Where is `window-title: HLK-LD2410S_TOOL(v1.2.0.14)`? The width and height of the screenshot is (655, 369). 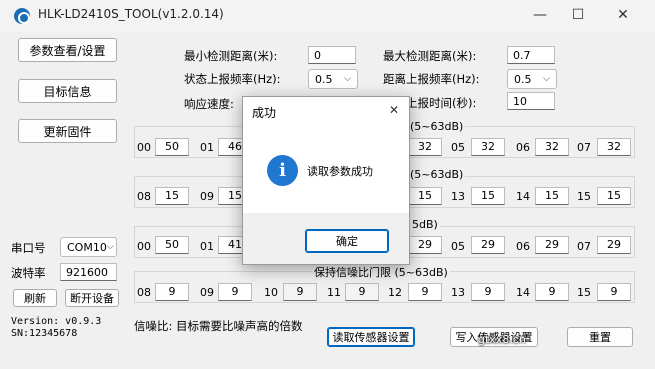 window-title: HLK-LD2410S_TOOL(v1.2.0.14) is located at coordinates (131, 14).